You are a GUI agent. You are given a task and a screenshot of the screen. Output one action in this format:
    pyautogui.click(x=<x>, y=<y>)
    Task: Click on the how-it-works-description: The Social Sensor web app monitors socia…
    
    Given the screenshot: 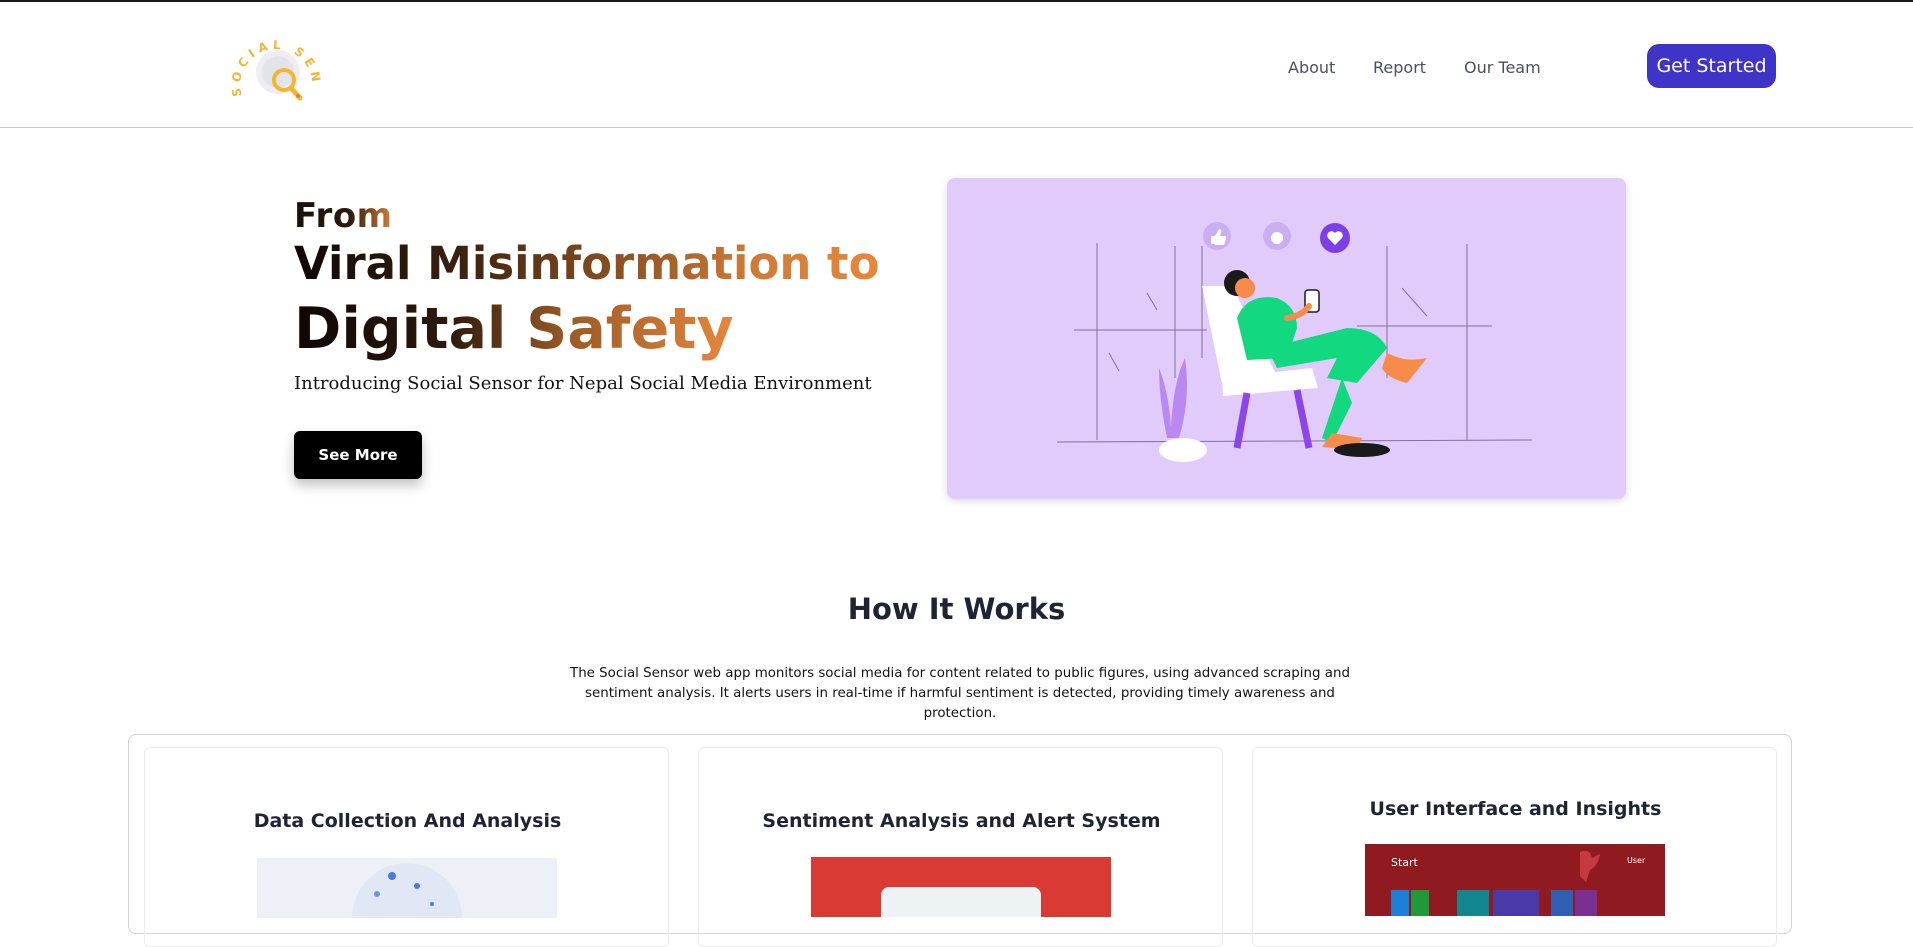 What is the action you would take?
    pyautogui.click(x=960, y=693)
    